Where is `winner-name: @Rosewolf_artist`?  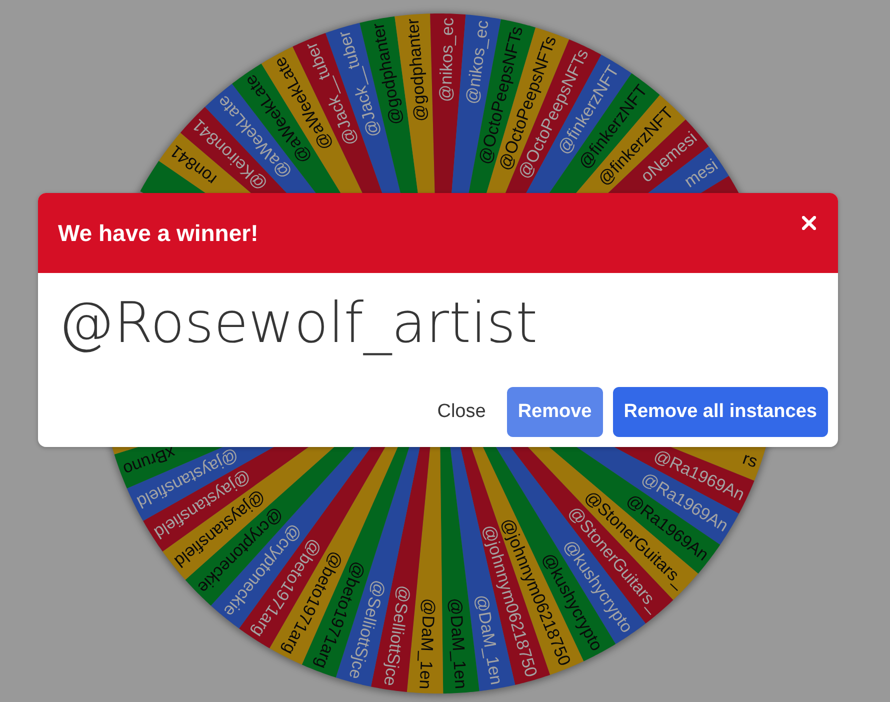
winner-name: @Rosewolf_artist is located at coordinates (298, 324).